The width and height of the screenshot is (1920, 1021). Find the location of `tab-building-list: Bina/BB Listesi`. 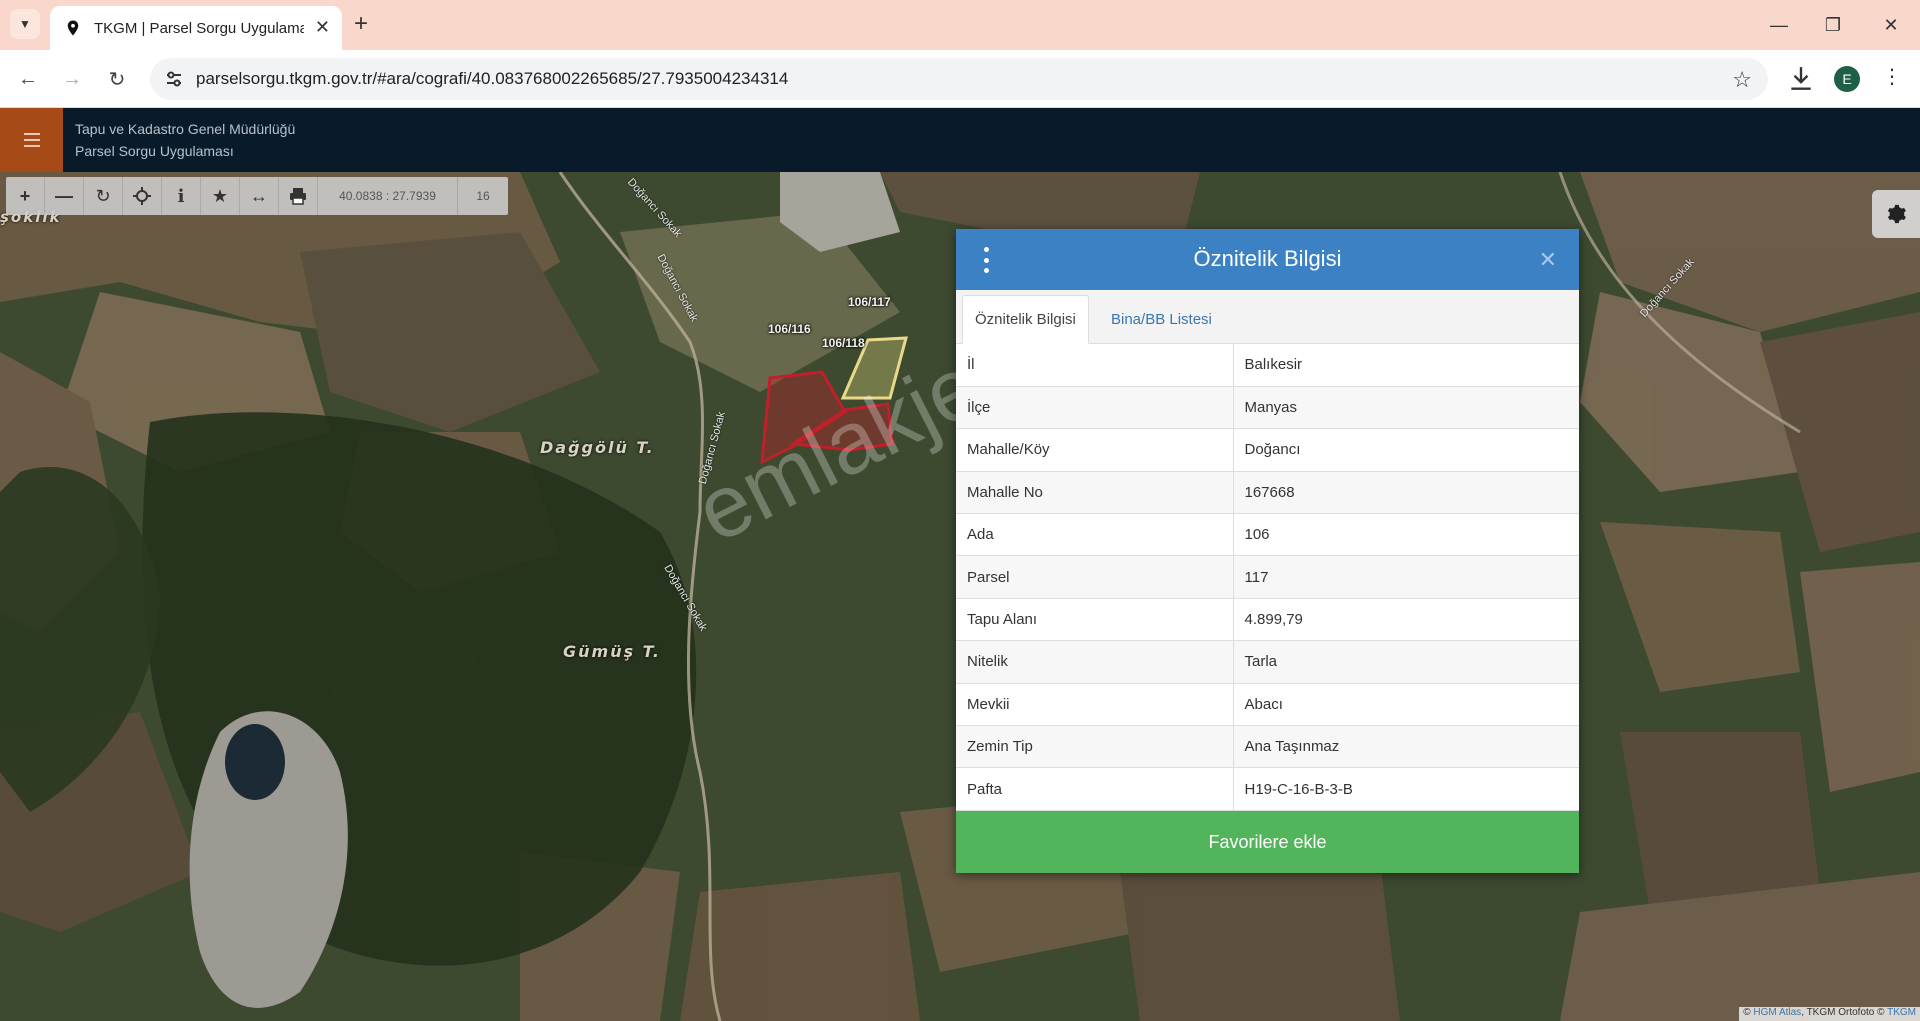

tab-building-list: Bina/BB Listesi is located at coordinates (1161, 319).